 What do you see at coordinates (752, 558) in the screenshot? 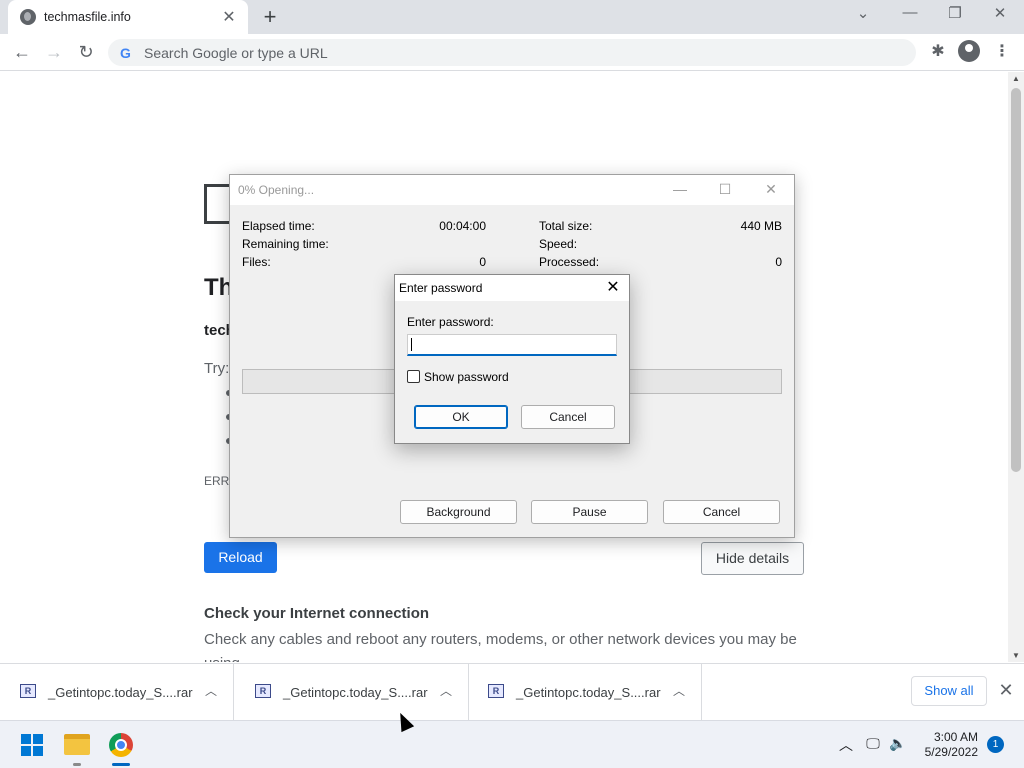
I see `hide-details-button: Hide details` at bounding box center [752, 558].